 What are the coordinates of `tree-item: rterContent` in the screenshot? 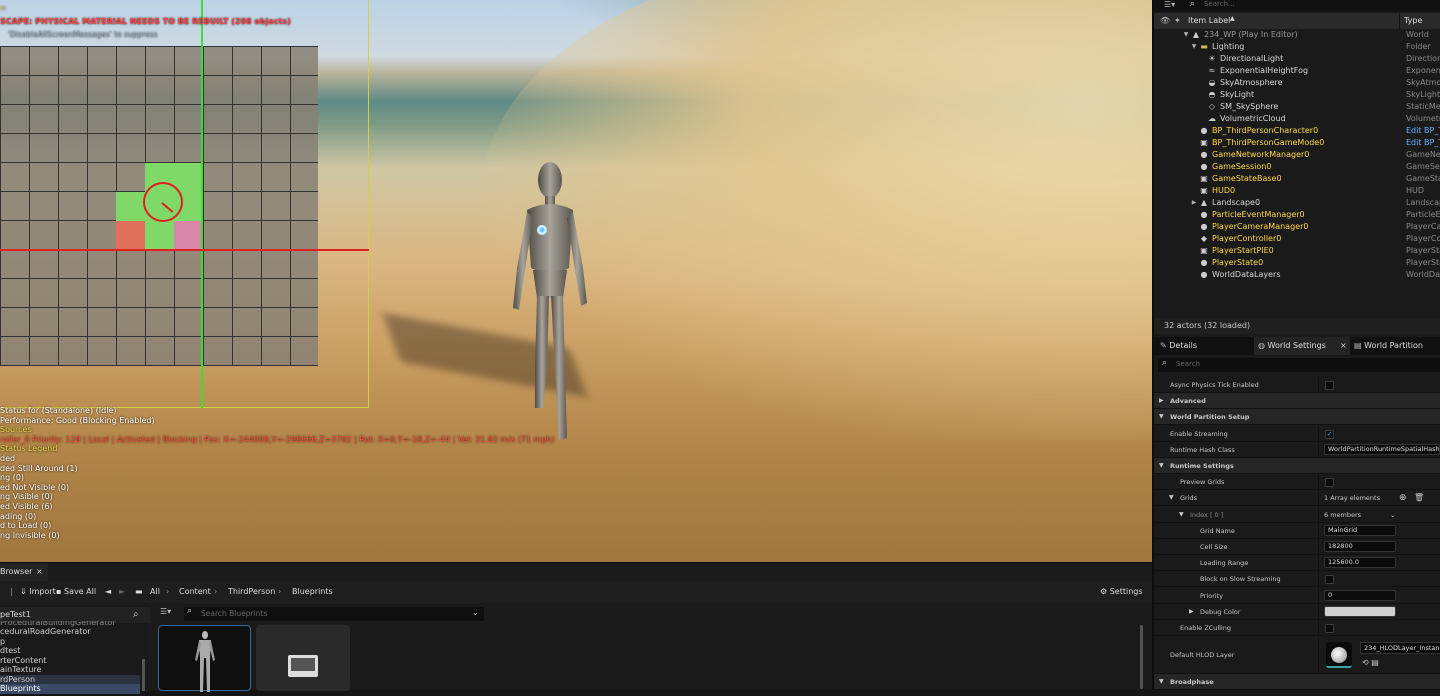 It's located at (70, 661).